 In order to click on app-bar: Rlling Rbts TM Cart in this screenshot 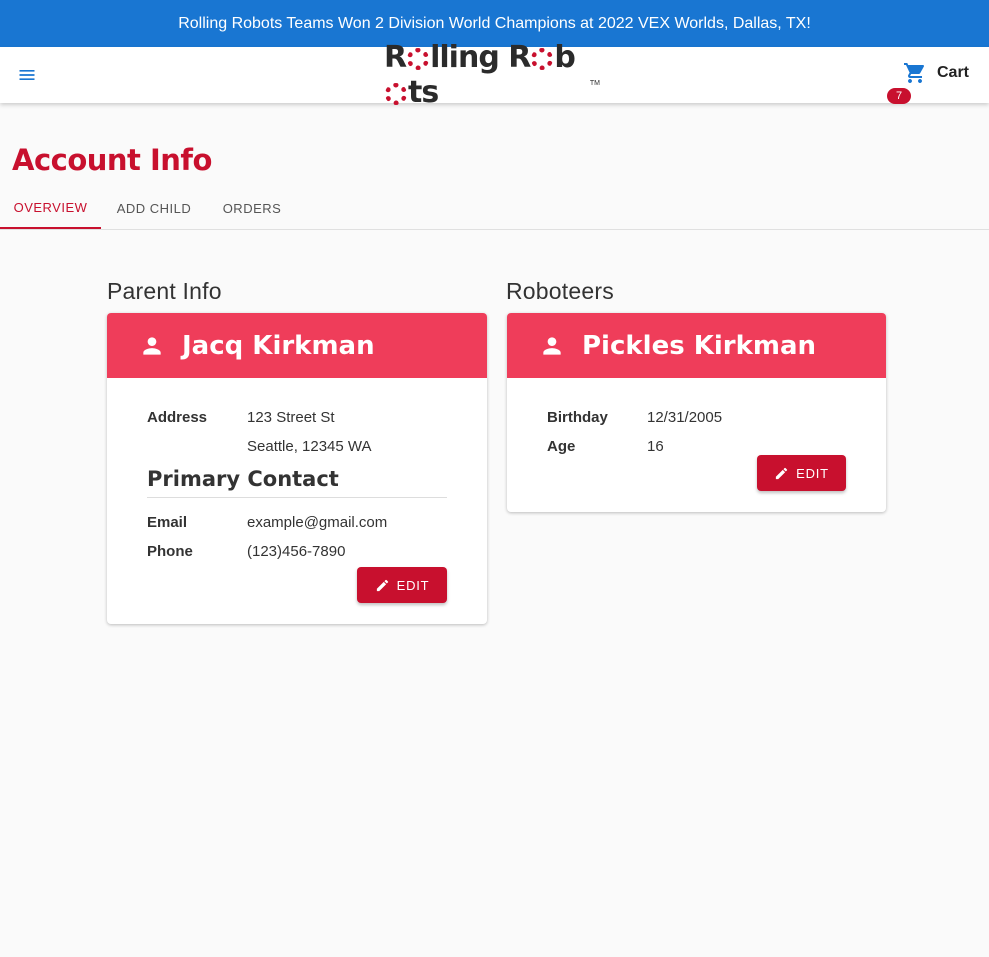, I will do `click(494, 75)`.